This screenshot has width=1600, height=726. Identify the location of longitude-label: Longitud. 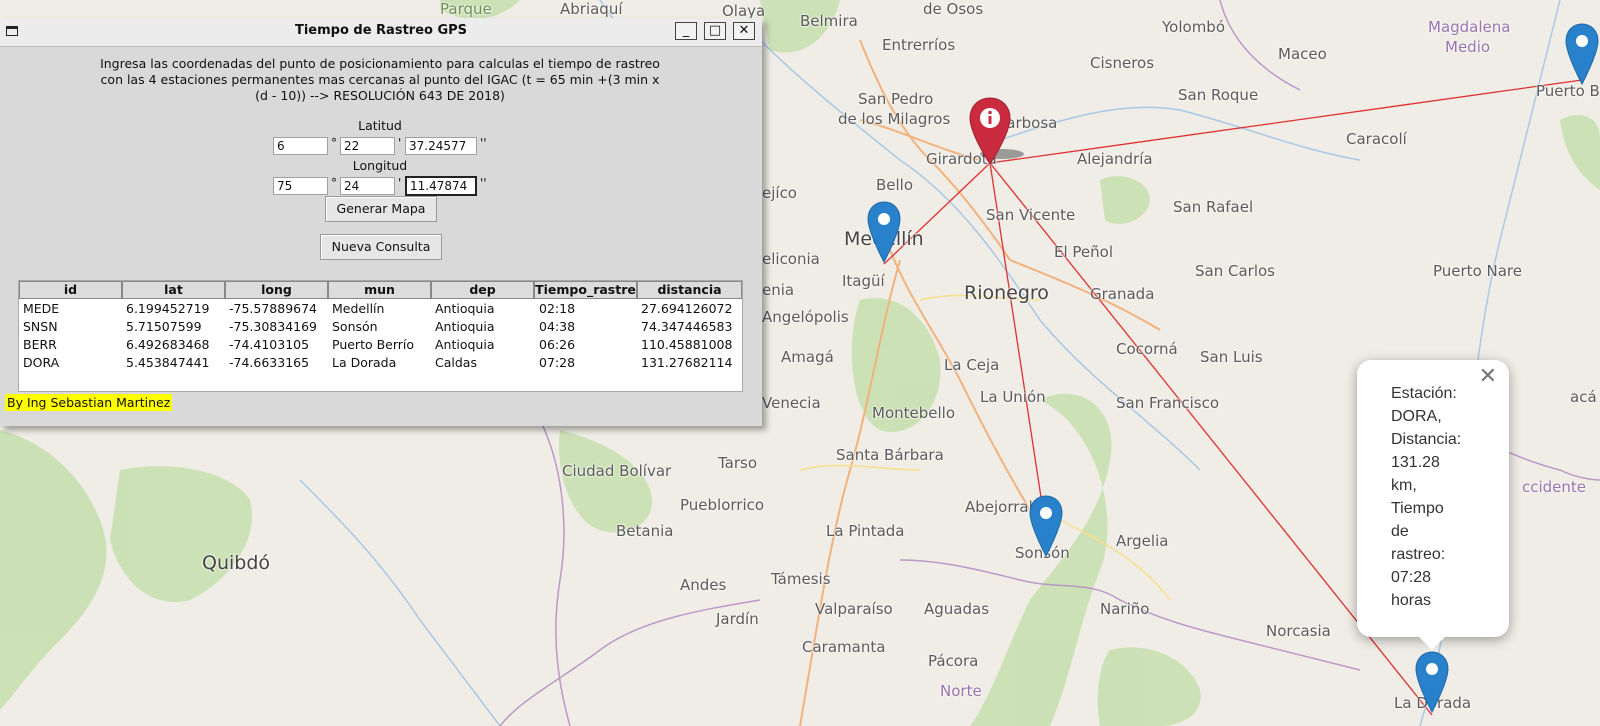
(380, 165).